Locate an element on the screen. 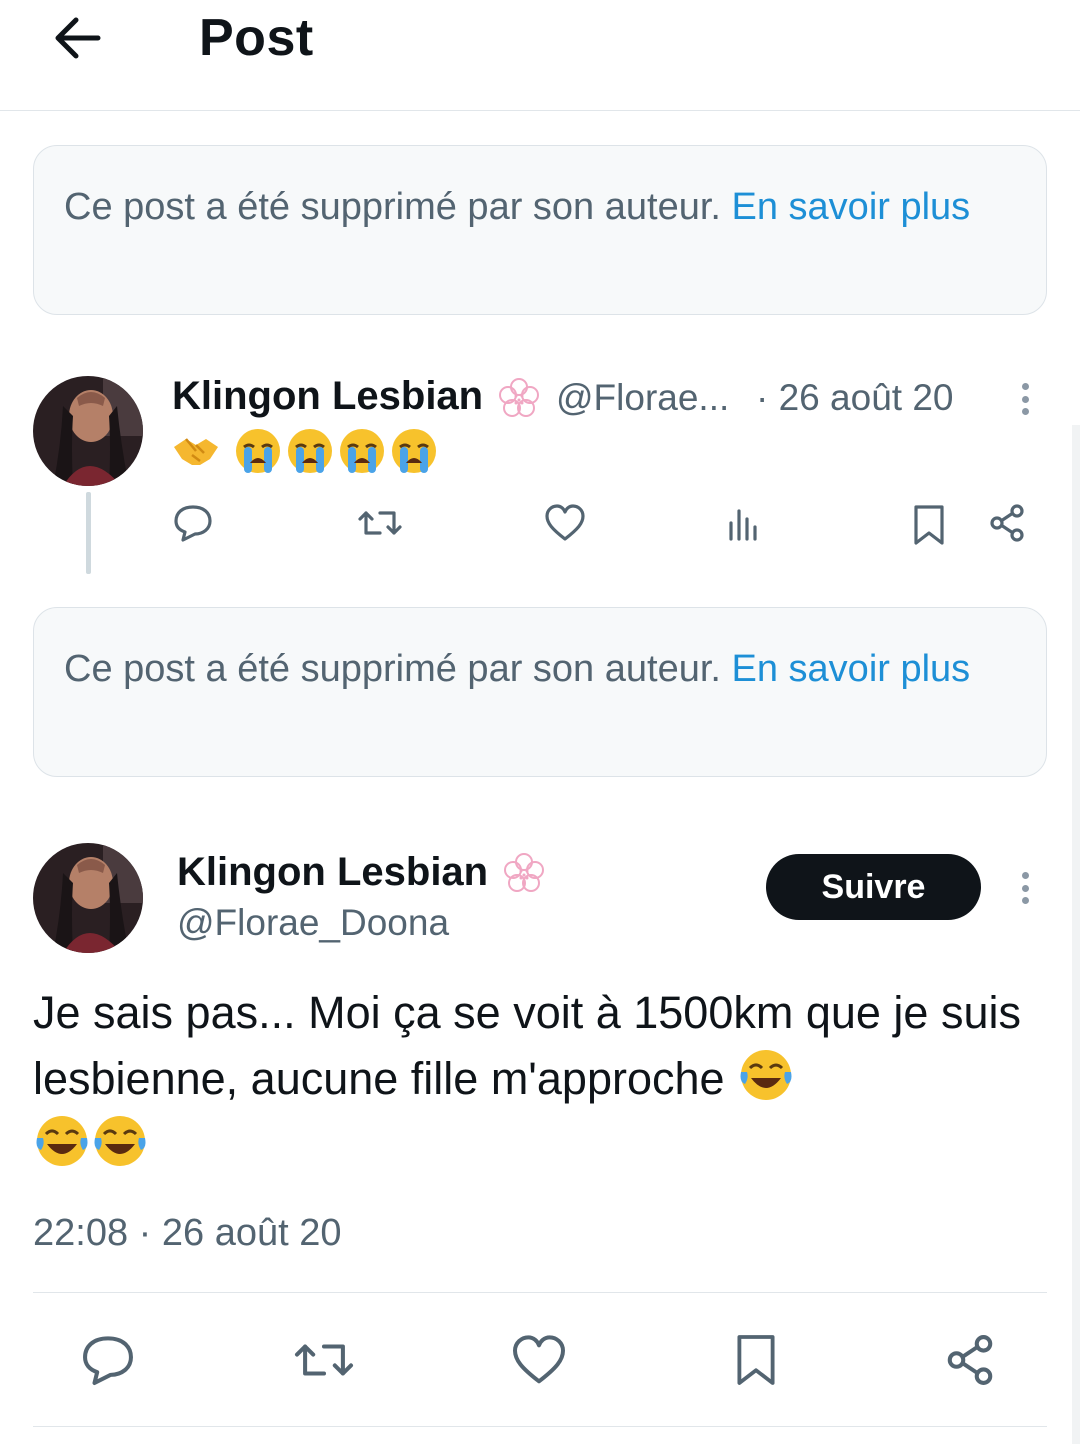 Image resolution: width=1080 pixels, height=1444 pixels. post-date: · 26 août 20 is located at coordinates (854, 398).